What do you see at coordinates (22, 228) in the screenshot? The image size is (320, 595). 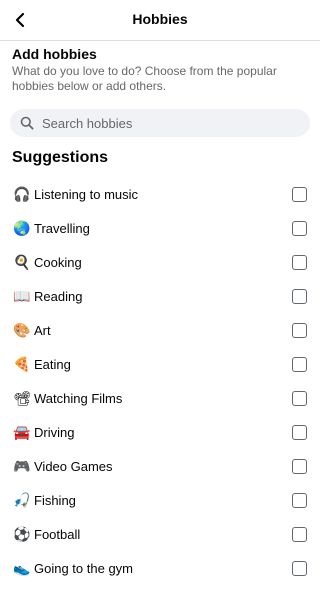 I see `globe-icon: 🌏` at bounding box center [22, 228].